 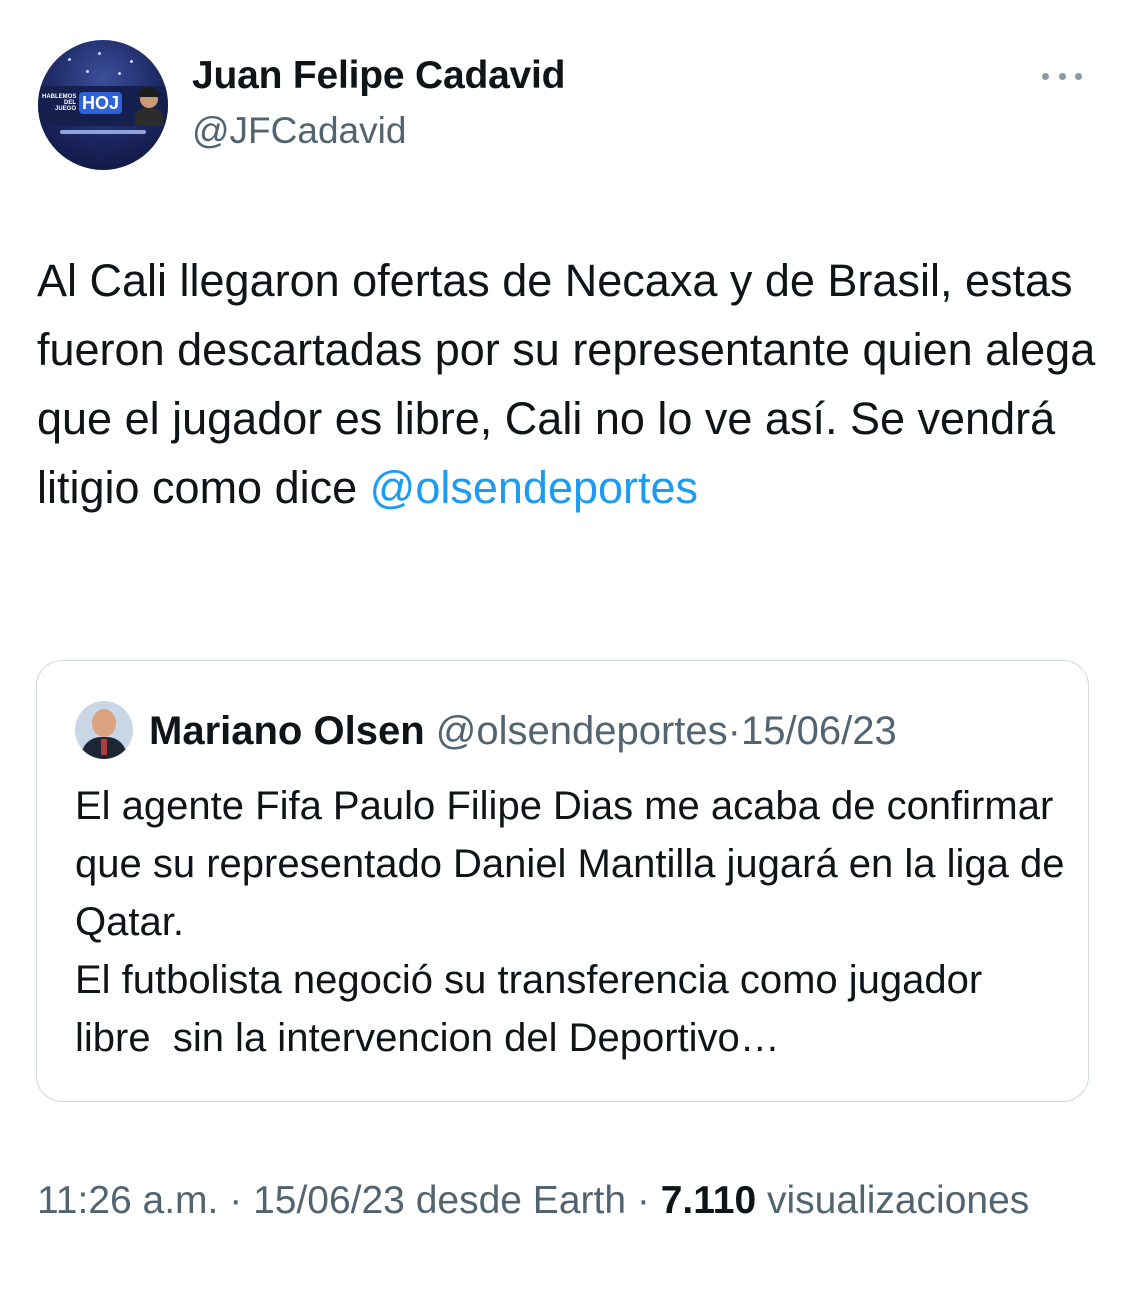 What do you see at coordinates (582, 731) in the screenshot?
I see `quoted-author-handle: @olsendeportes` at bounding box center [582, 731].